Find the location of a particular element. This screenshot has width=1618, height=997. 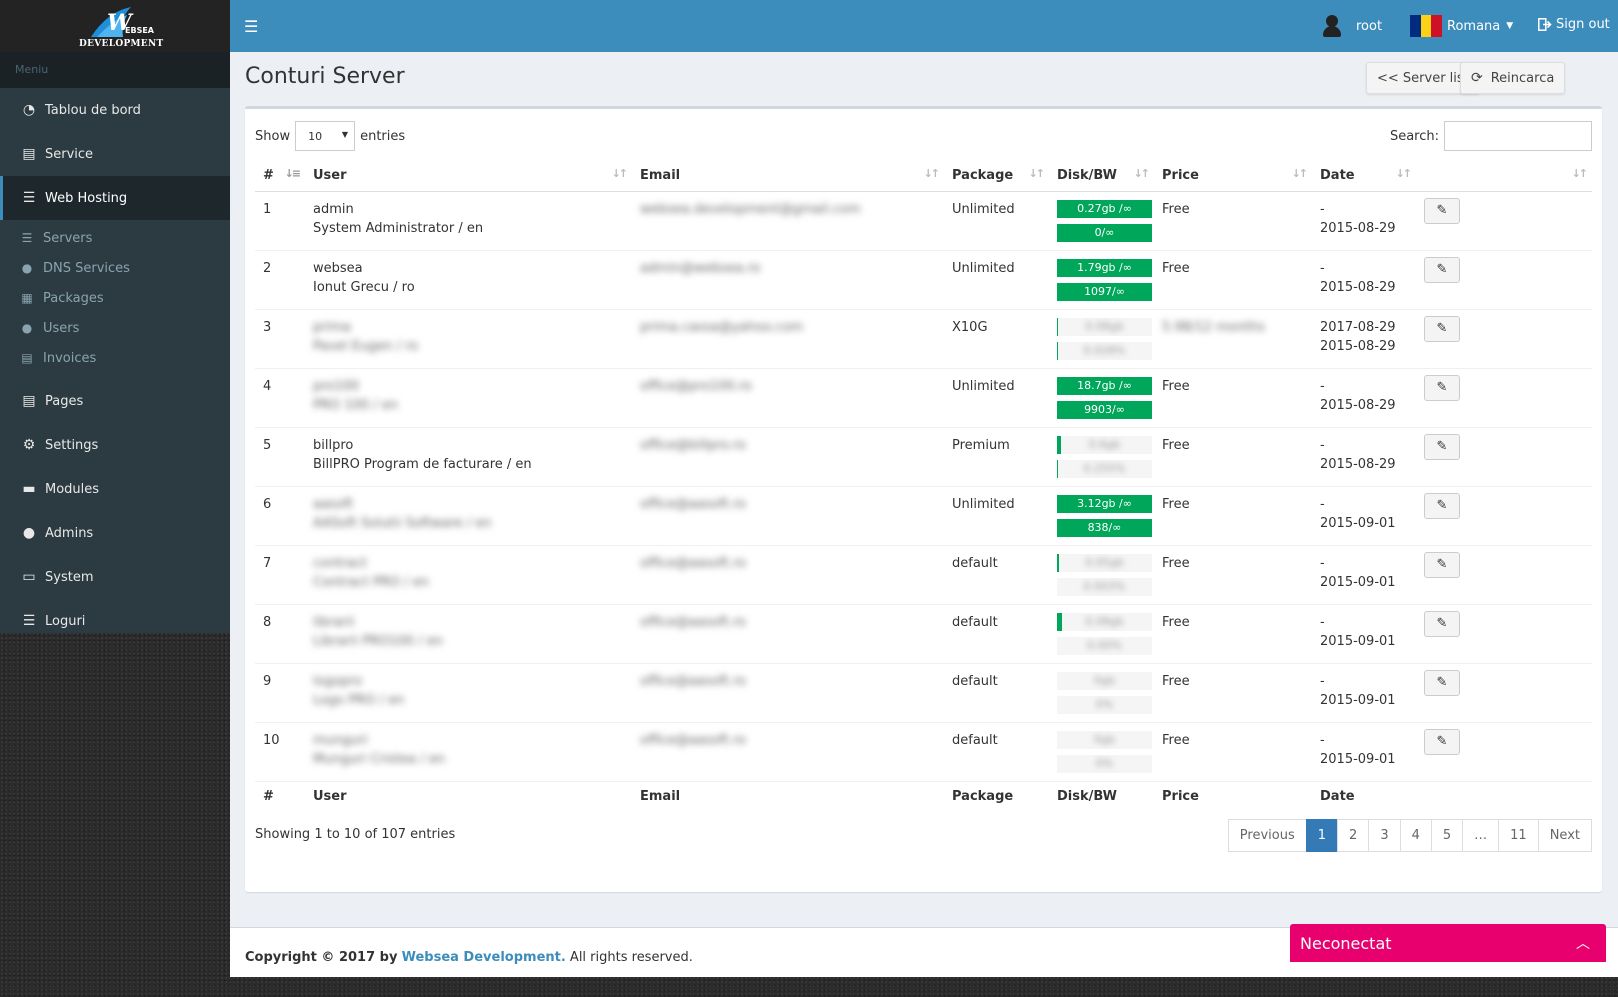

column-header-disk-bw: Disk/BW ↓↑ is located at coordinates (1101, 176).